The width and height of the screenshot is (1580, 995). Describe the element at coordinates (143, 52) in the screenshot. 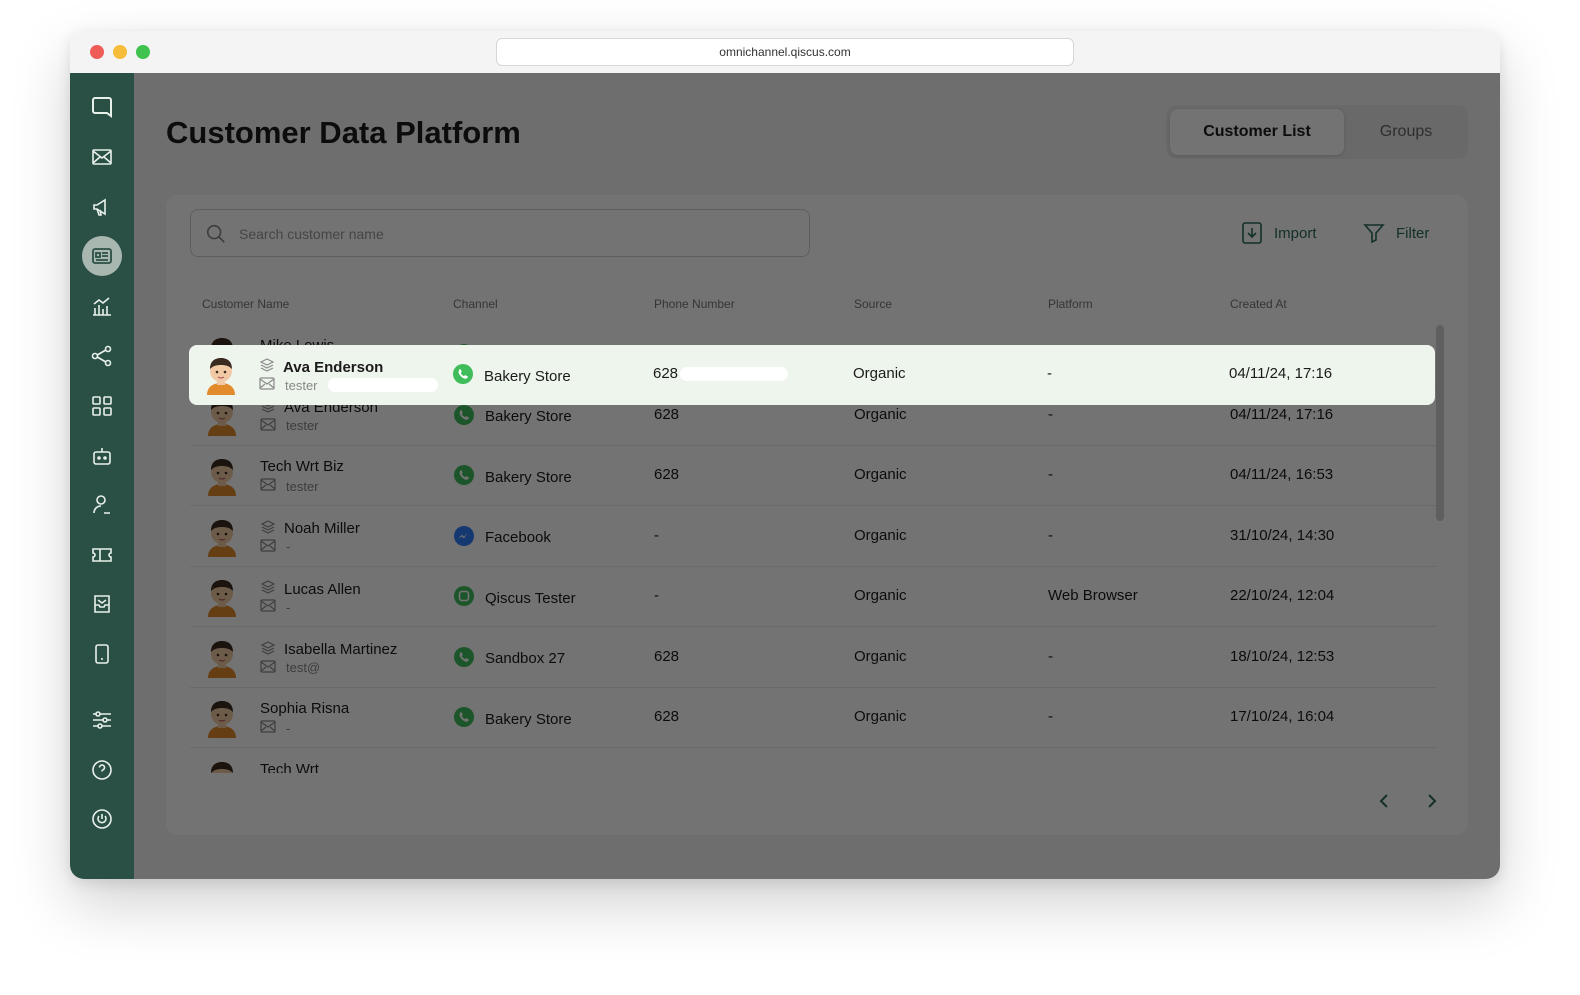

I see `maximize-window-button` at that location.